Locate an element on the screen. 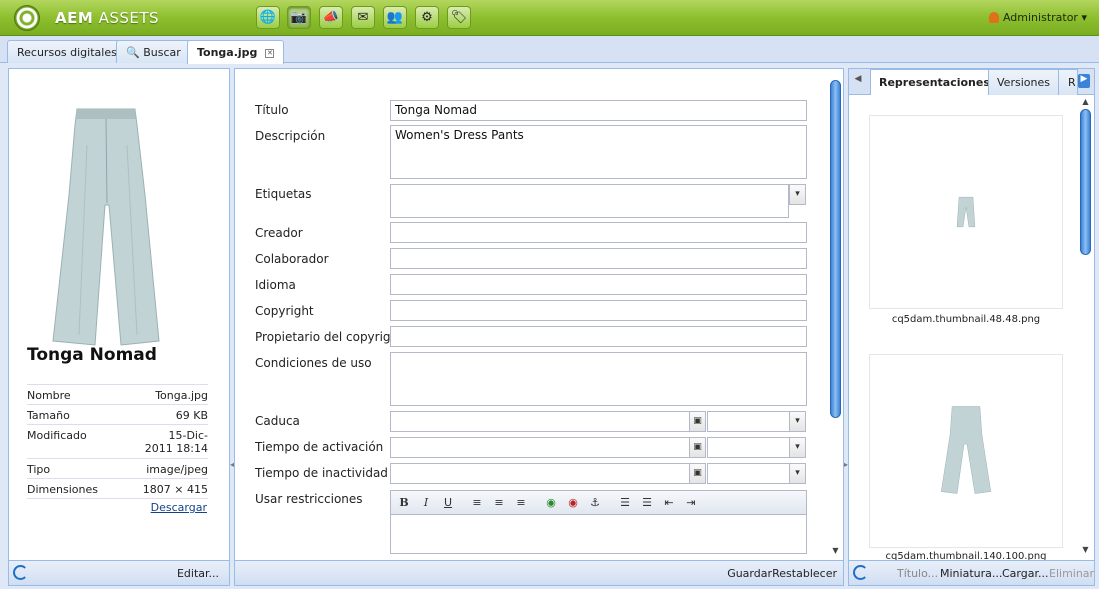 The height and width of the screenshot is (589, 1099). megaphone-icon: 📣 is located at coordinates (331, 17).